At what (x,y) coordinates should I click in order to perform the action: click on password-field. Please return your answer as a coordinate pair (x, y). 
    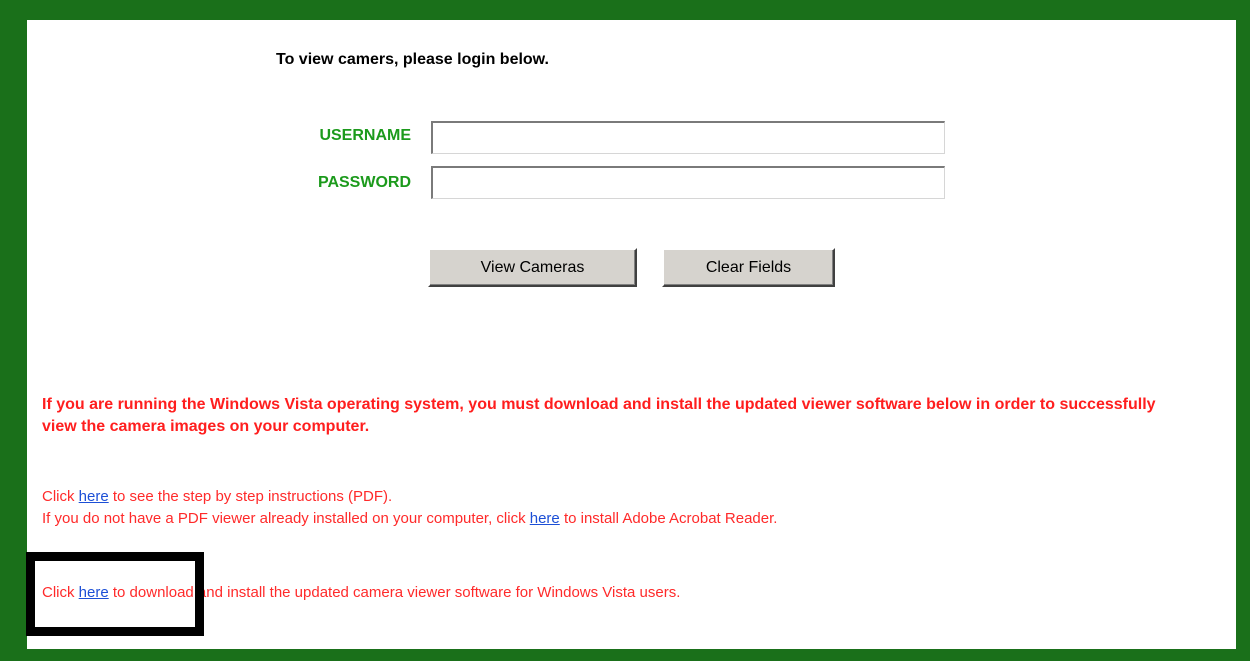
    Looking at the image, I should click on (688, 182).